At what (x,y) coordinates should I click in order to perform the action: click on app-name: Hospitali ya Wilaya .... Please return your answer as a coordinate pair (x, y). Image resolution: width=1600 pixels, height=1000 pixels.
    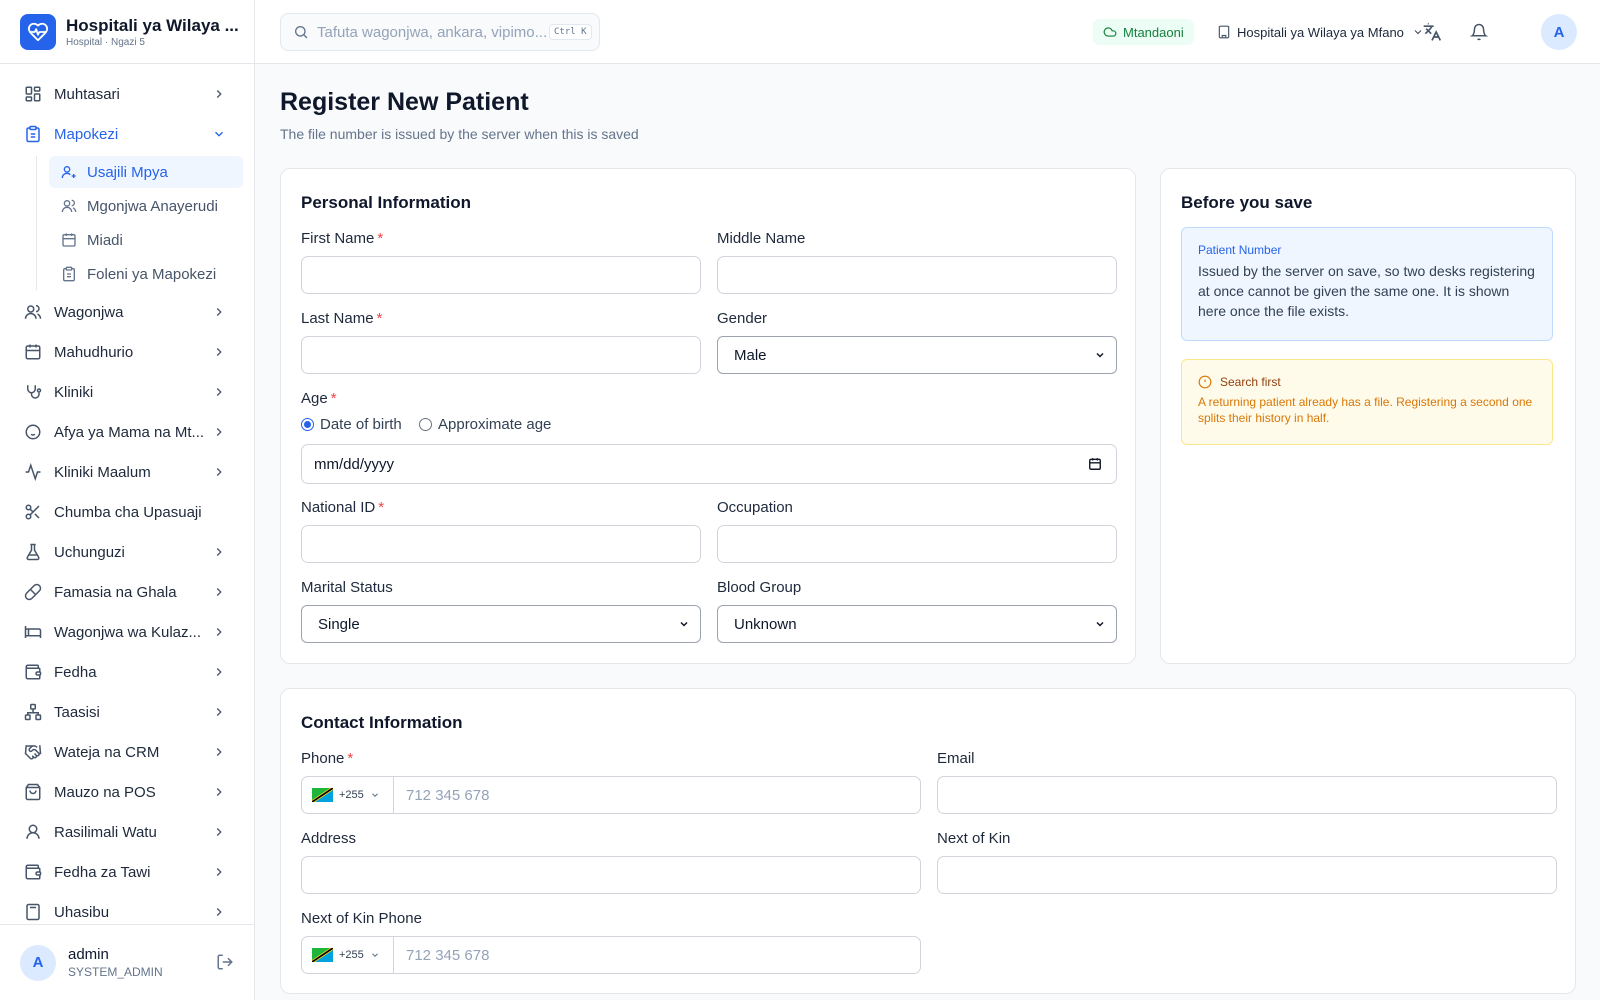
    Looking at the image, I should click on (152, 25).